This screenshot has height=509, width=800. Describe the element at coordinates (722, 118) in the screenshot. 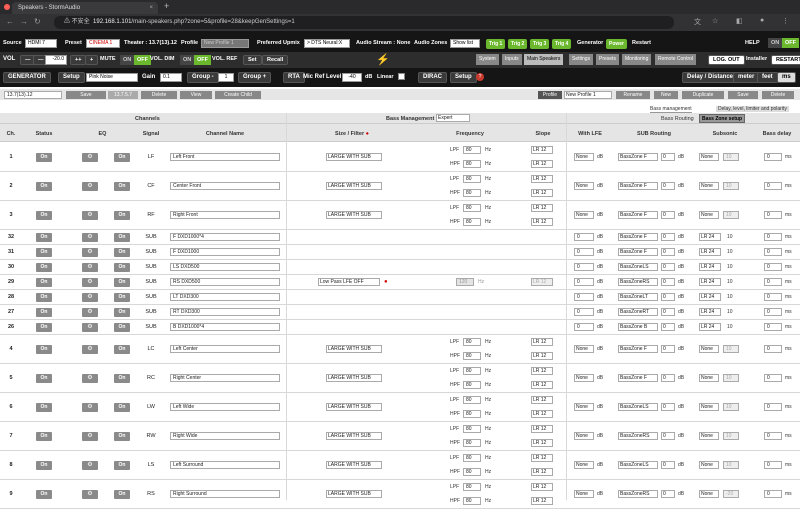

I see `bass-zone-setup-button: Bass Zone setup` at that location.